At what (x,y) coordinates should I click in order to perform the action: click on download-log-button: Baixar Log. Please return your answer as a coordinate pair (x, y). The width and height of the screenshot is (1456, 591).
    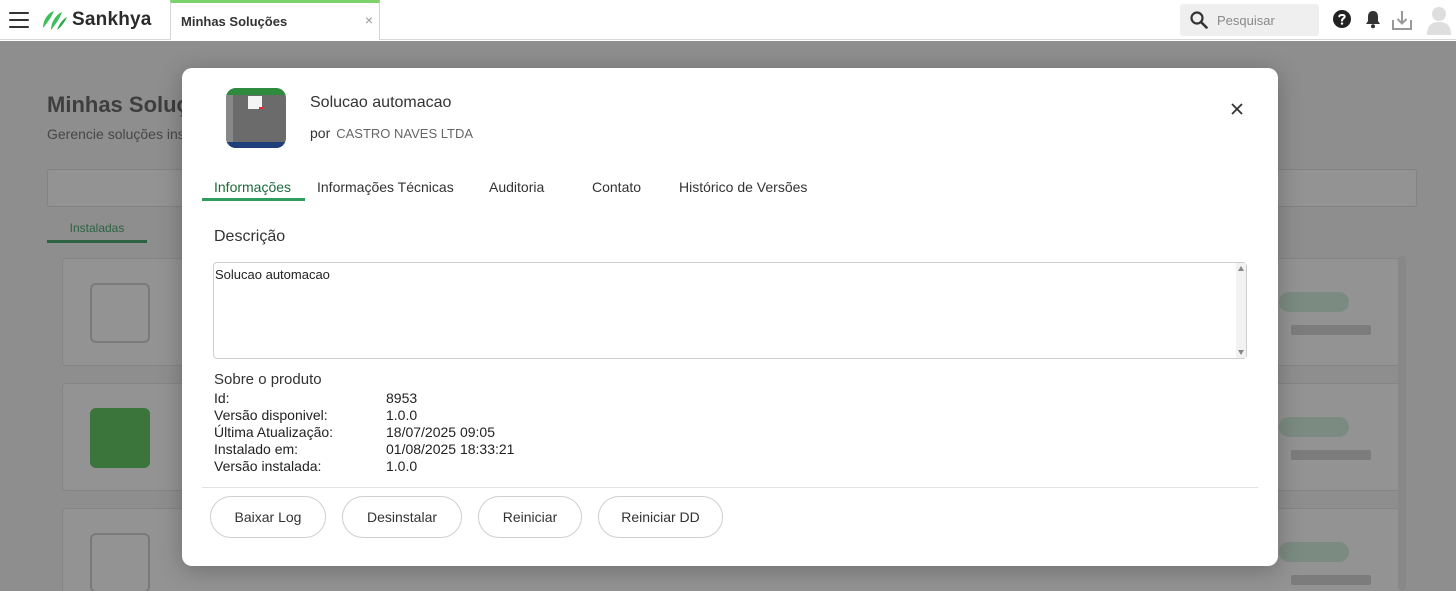
    Looking at the image, I should click on (268, 517).